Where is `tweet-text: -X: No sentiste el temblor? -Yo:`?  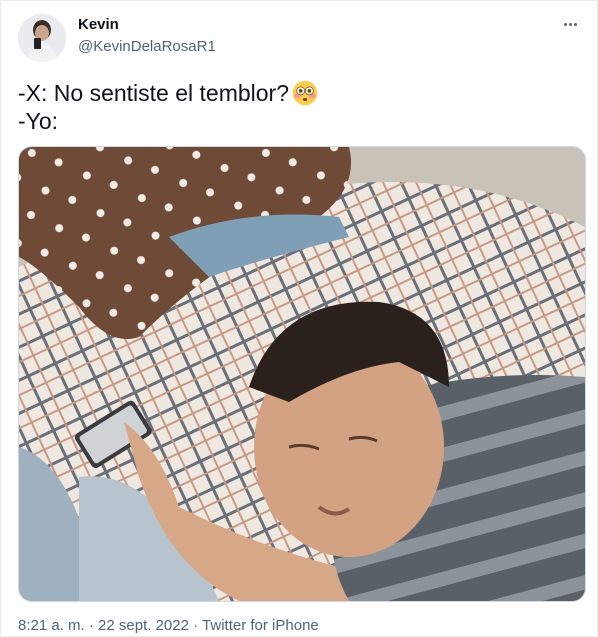
tweet-text: -X: No sentiste el temblor? -Yo: is located at coordinates (298, 107).